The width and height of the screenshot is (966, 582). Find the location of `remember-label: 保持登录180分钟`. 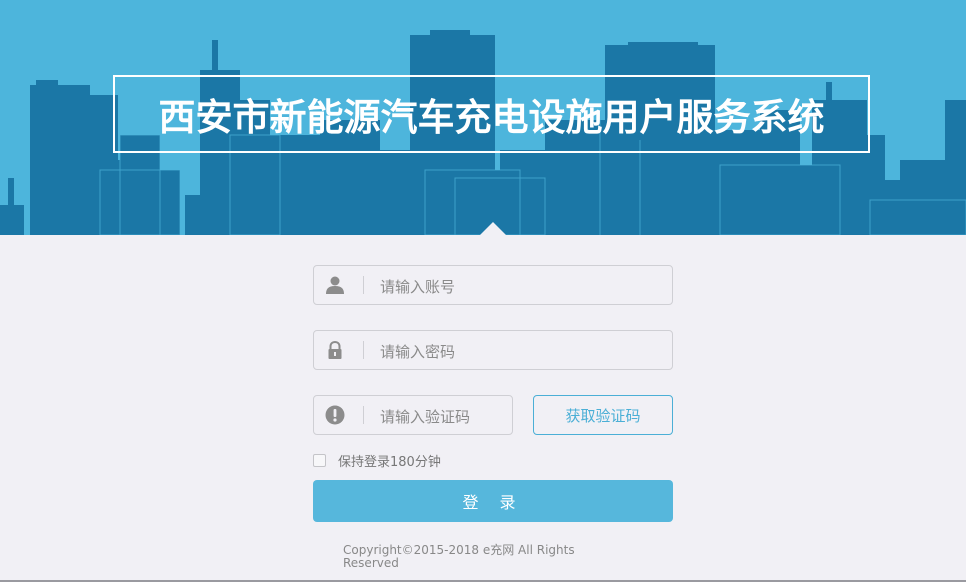

remember-label: 保持登录180分钟 is located at coordinates (389, 462).